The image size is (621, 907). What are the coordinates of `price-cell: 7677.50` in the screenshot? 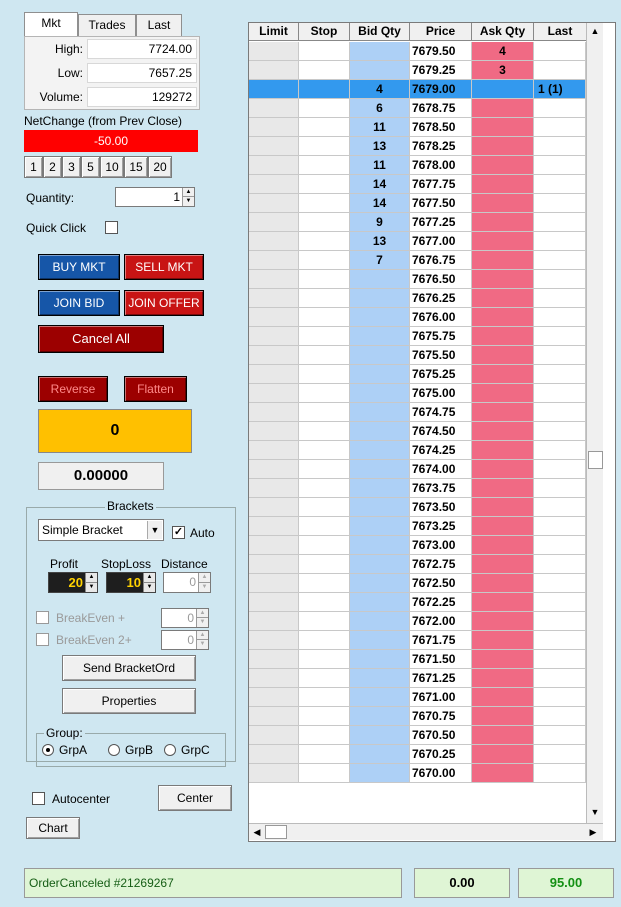 It's located at (441, 203).